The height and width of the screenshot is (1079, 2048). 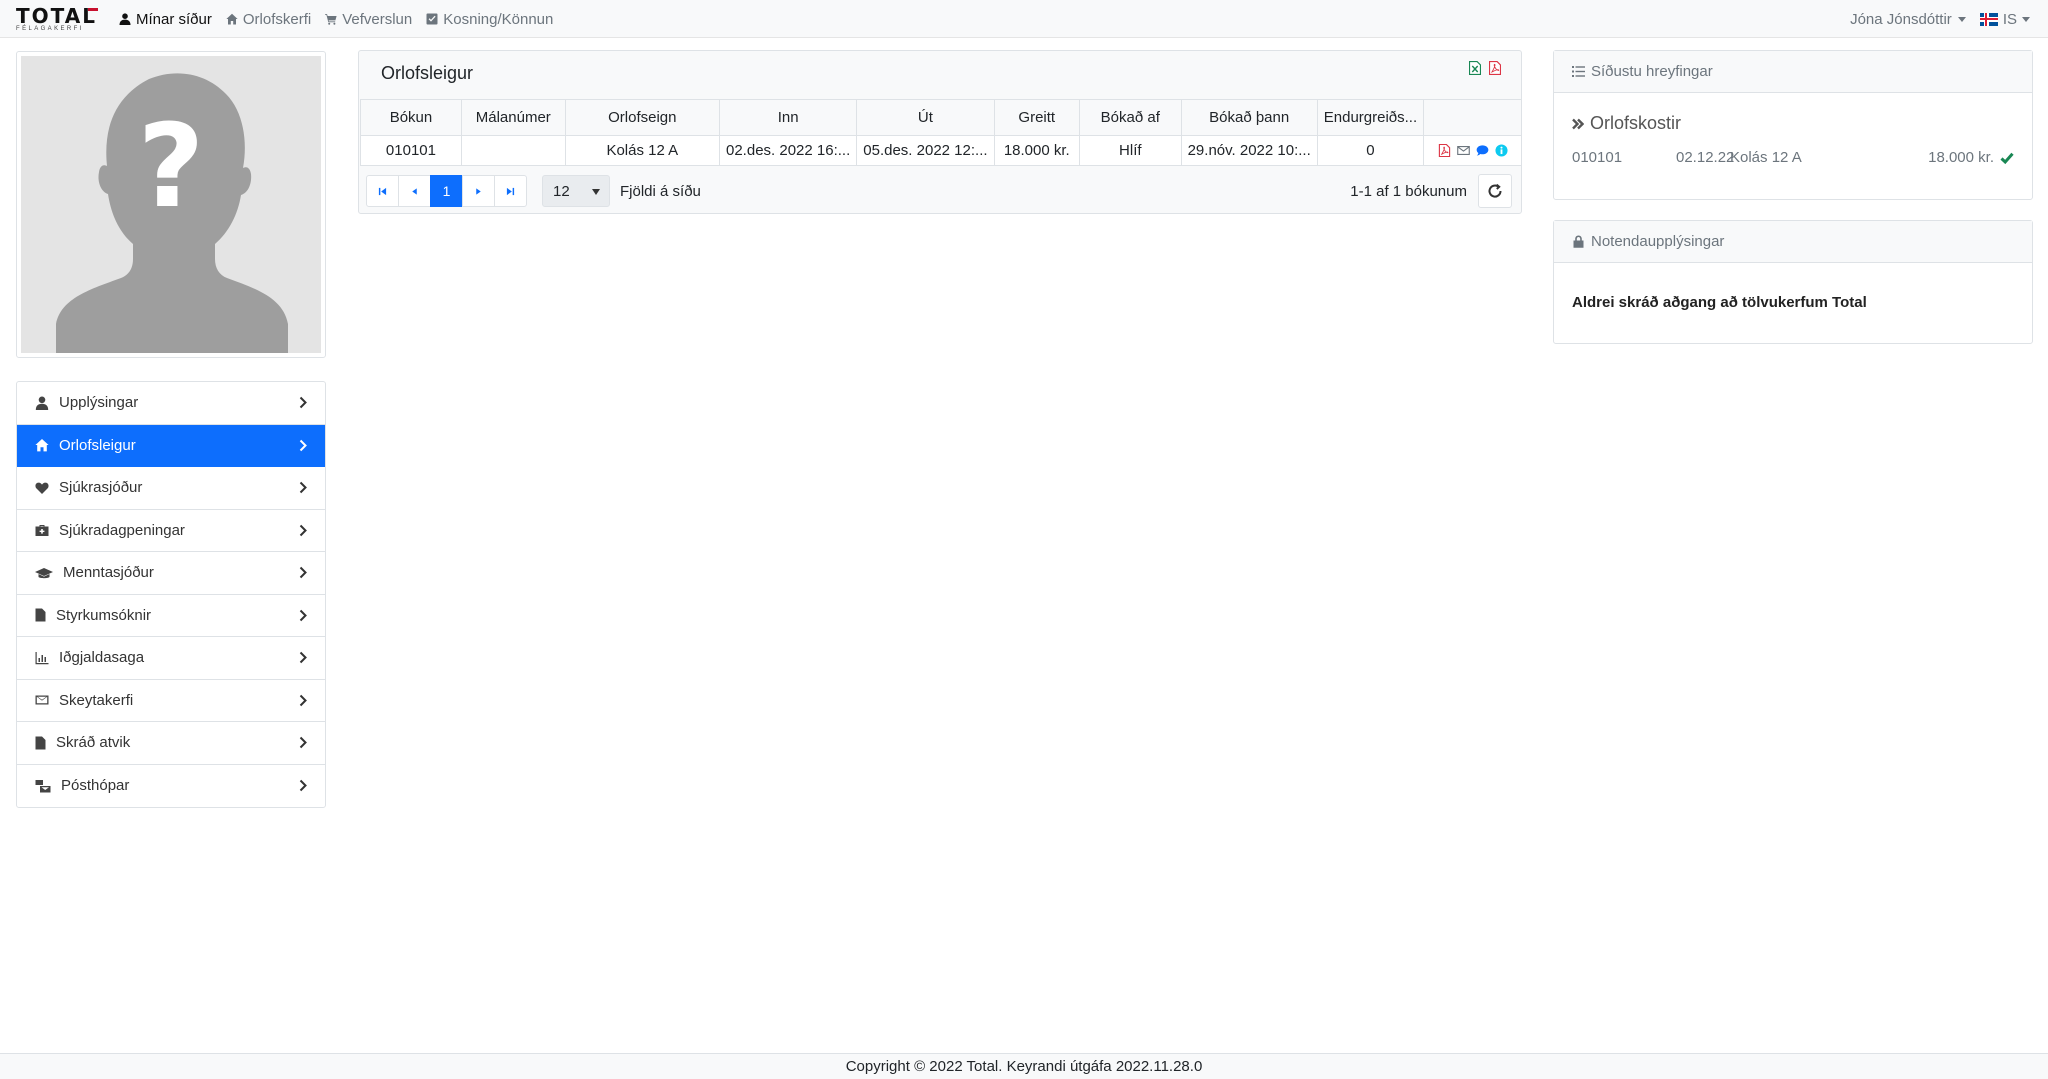 What do you see at coordinates (1485, 68) in the screenshot?
I see `export-buttons` at bounding box center [1485, 68].